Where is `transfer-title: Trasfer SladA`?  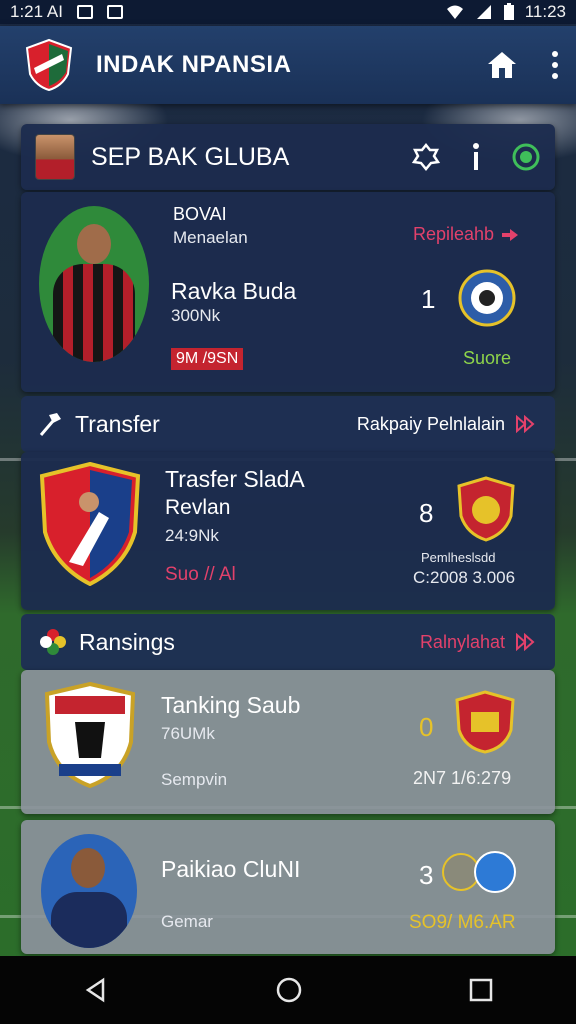
transfer-title: Trasfer SladA is located at coordinates (235, 479).